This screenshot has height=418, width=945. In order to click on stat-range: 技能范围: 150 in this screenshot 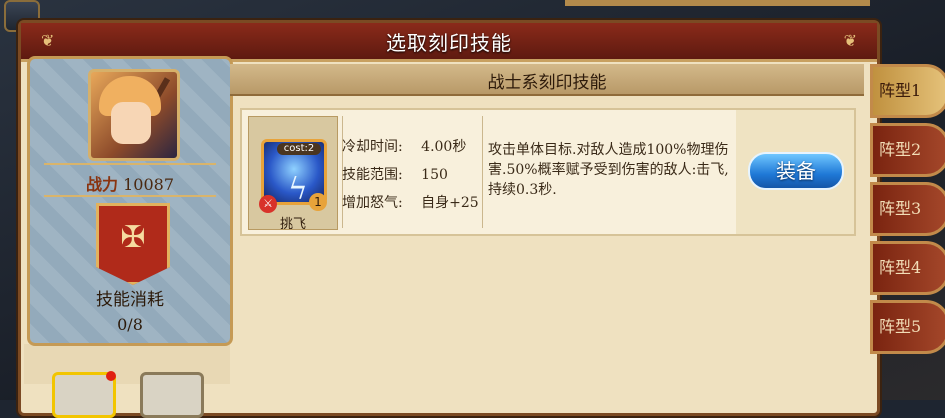, I will do `click(412, 178)`.